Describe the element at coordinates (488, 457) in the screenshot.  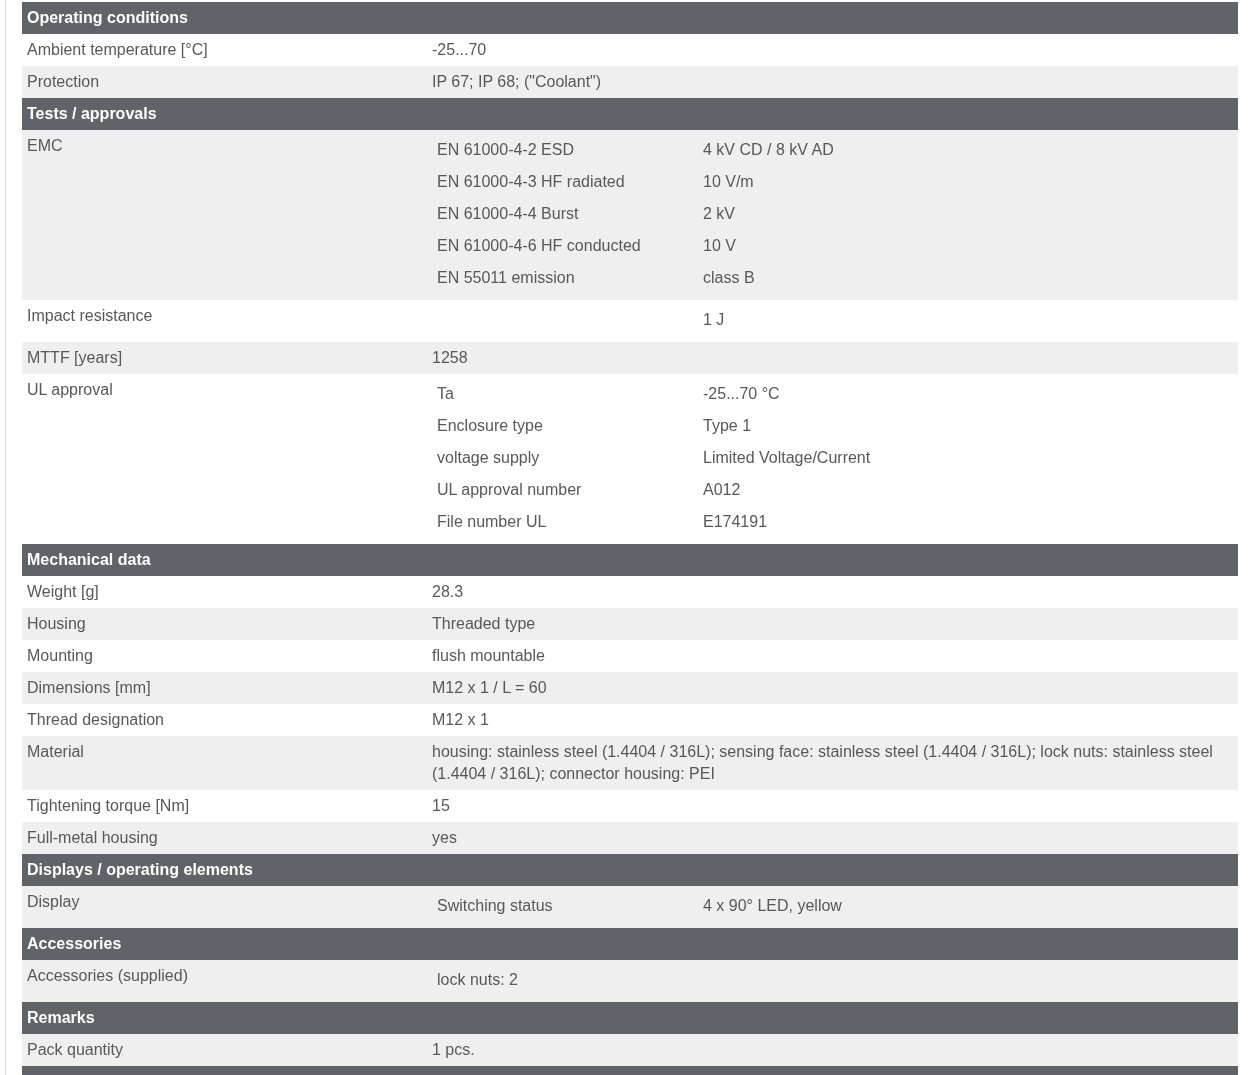
I see `detail-name: voltage supply` at that location.